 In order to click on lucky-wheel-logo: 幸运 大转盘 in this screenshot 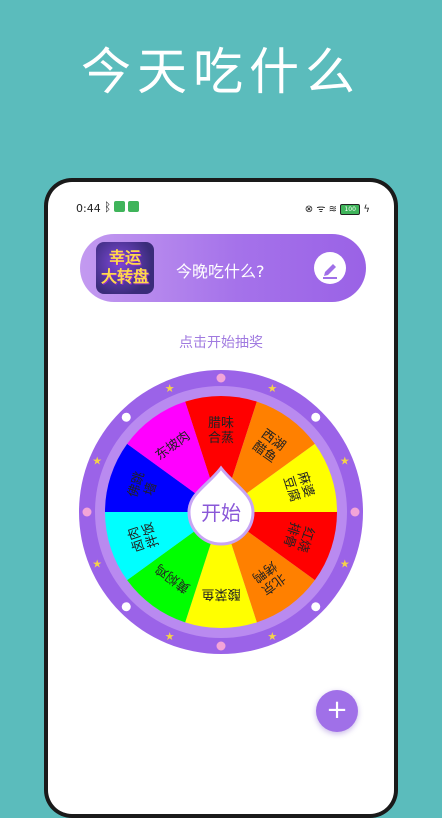, I will do `click(125, 268)`.